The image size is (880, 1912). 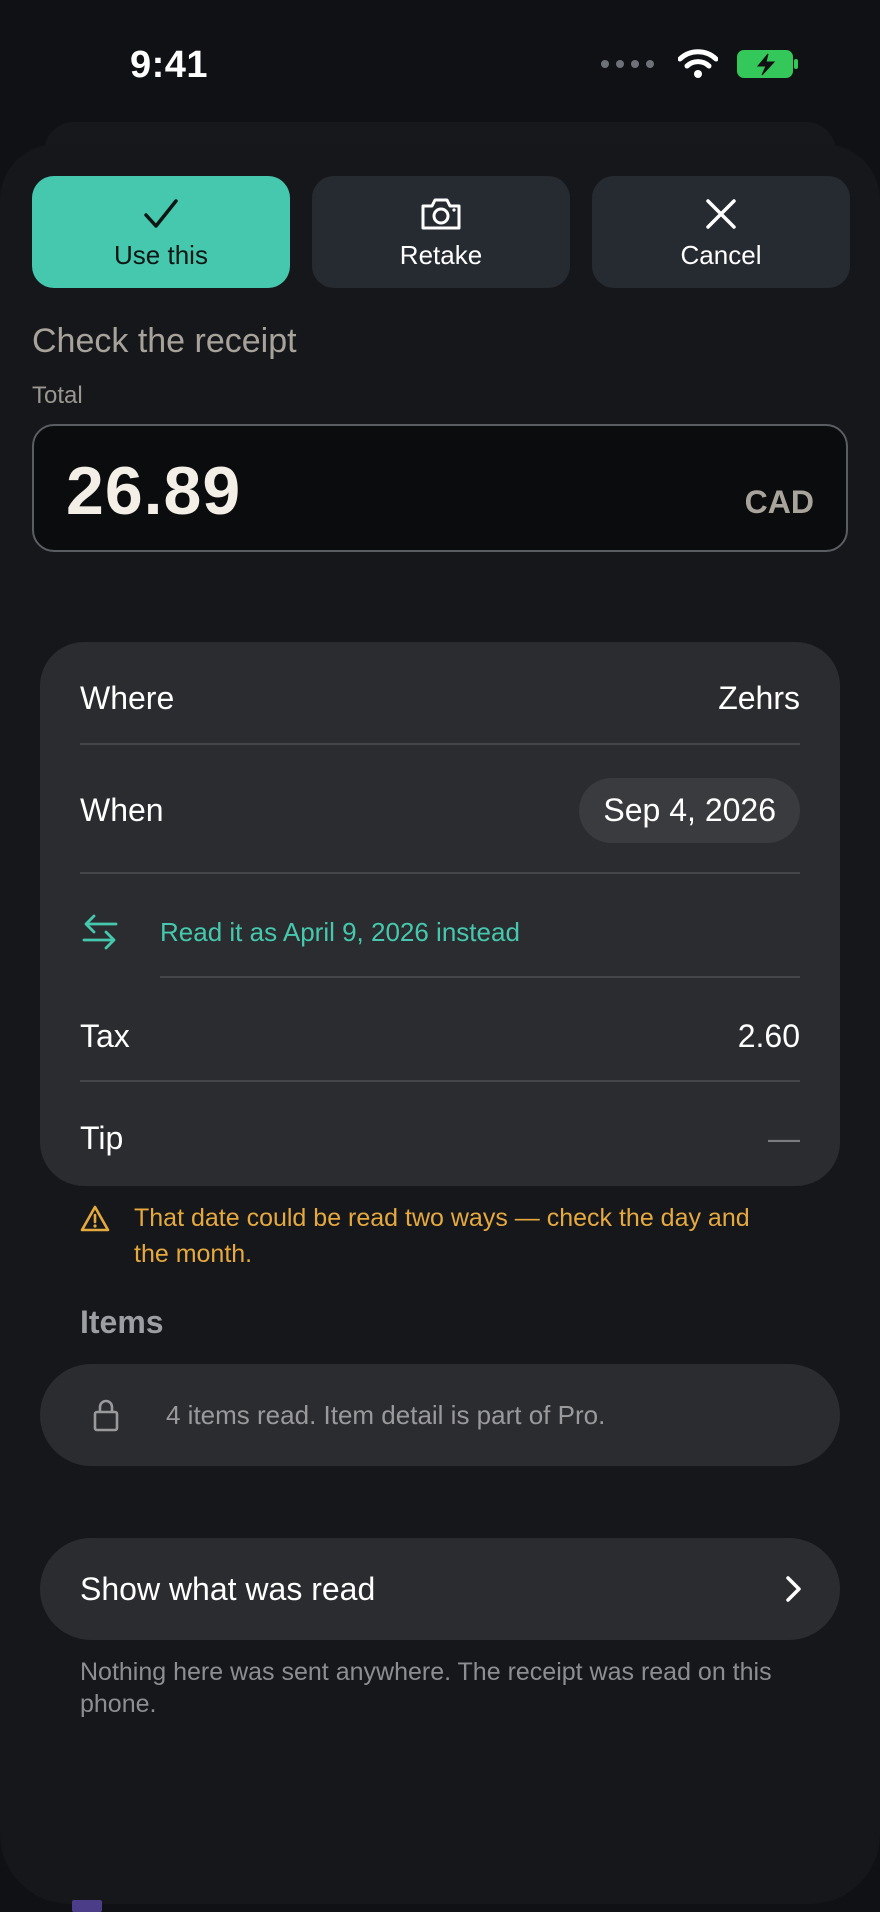 I want to click on action-bar: Use this Retake Cancel, so click(x=441, y=232).